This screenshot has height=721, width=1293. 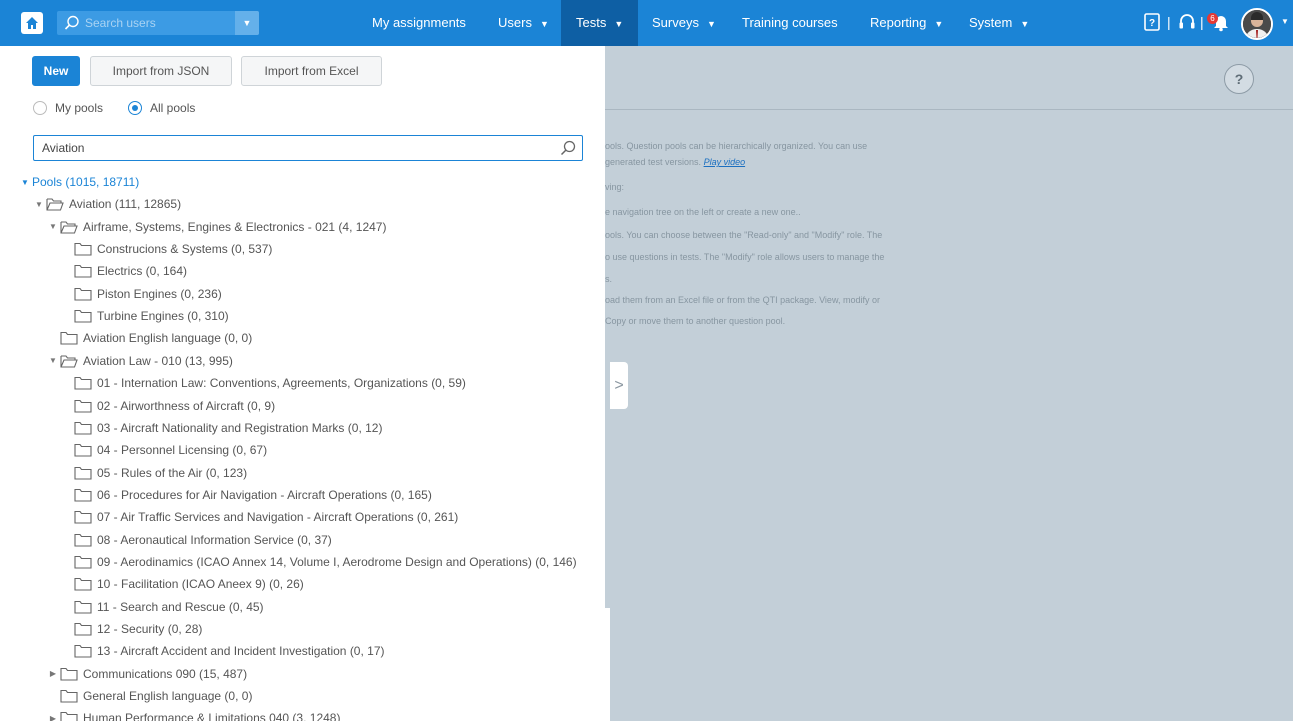 What do you see at coordinates (515, 22) in the screenshot?
I see `nav-label: Users` at bounding box center [515, 22].